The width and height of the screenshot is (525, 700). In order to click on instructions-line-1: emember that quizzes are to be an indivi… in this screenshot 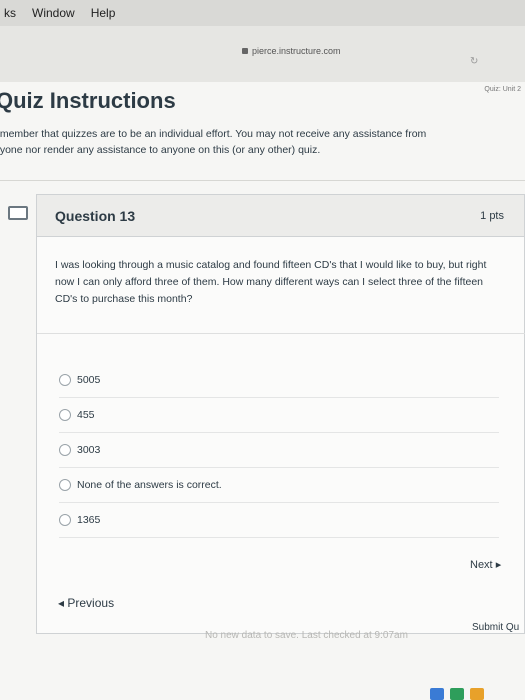, I will do `click(213, 134)`.